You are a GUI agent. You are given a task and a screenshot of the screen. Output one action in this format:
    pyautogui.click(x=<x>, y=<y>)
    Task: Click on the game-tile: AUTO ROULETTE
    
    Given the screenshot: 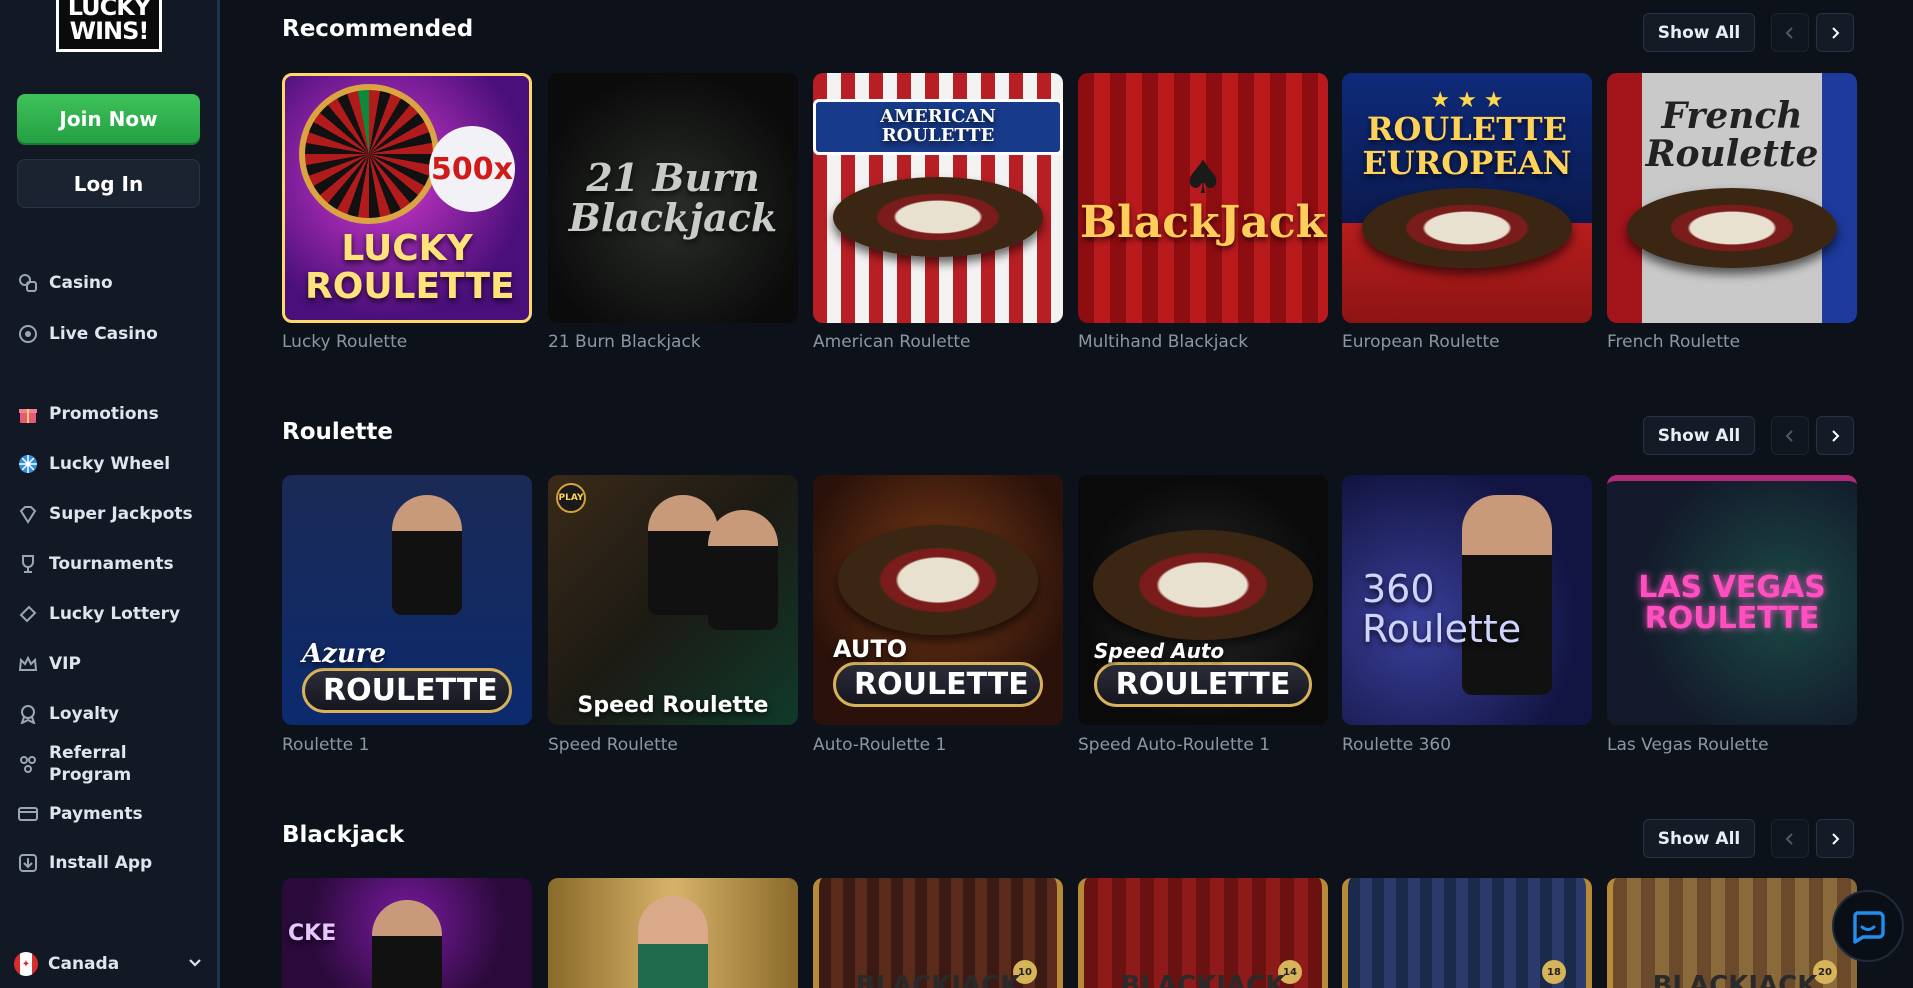 What is the action you would take?
    pyautogui.click(x=938, y=600)
    